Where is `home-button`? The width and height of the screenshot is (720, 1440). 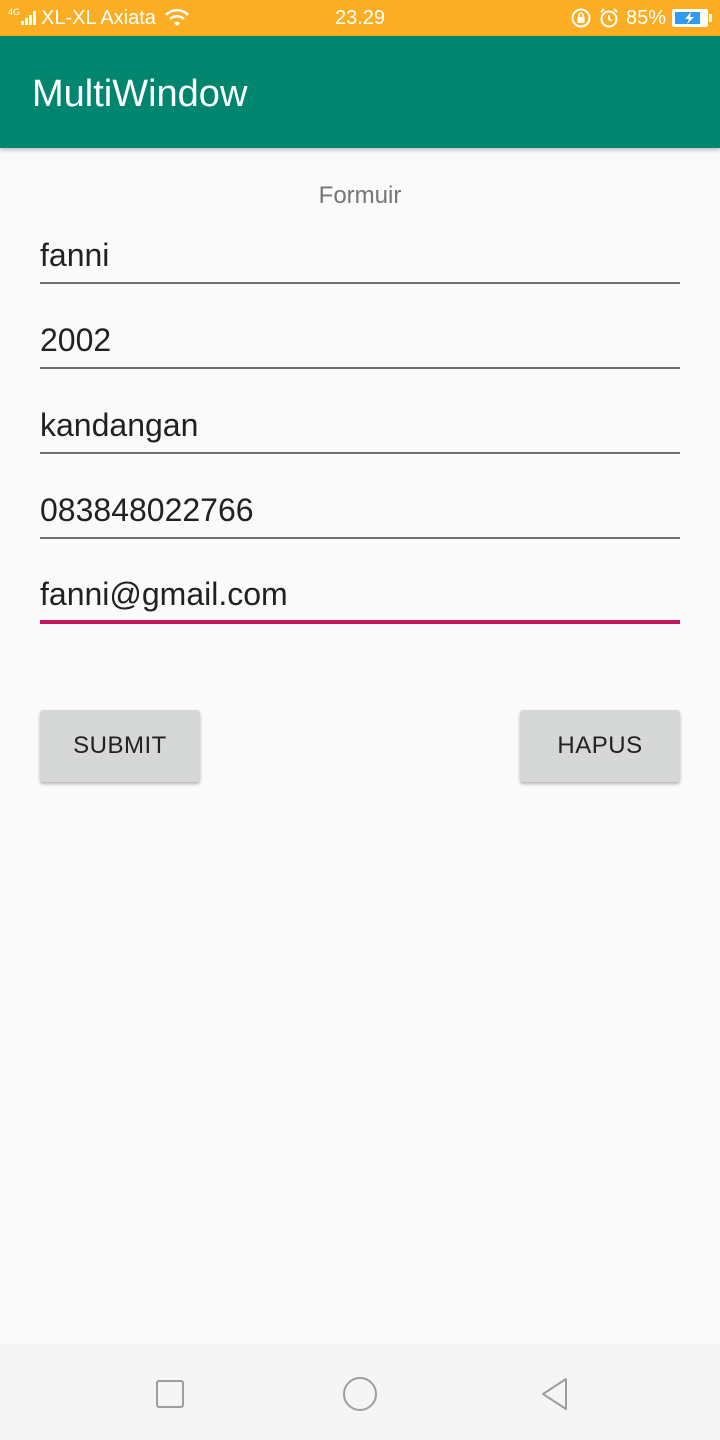
home-button is located at coordinates (360, 1394).